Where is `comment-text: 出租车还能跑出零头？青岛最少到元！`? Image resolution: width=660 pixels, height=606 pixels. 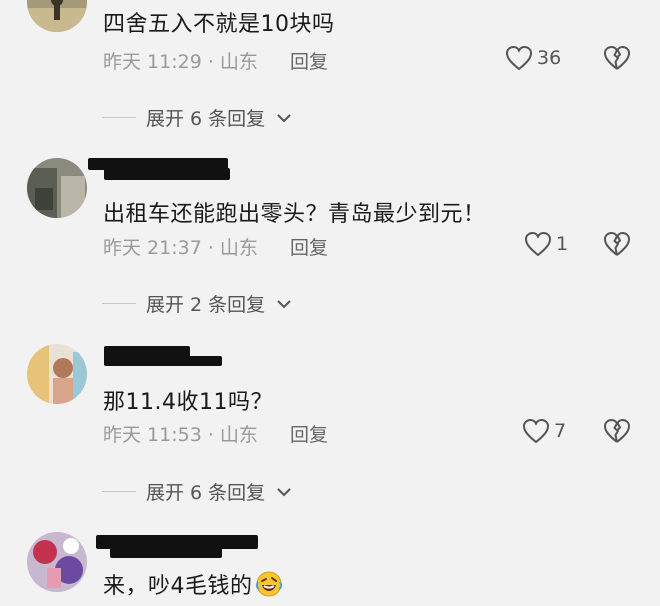 comment-text: 出租车还能跑出零头？青岛最少到元！ is located at coordinates (294, 214).